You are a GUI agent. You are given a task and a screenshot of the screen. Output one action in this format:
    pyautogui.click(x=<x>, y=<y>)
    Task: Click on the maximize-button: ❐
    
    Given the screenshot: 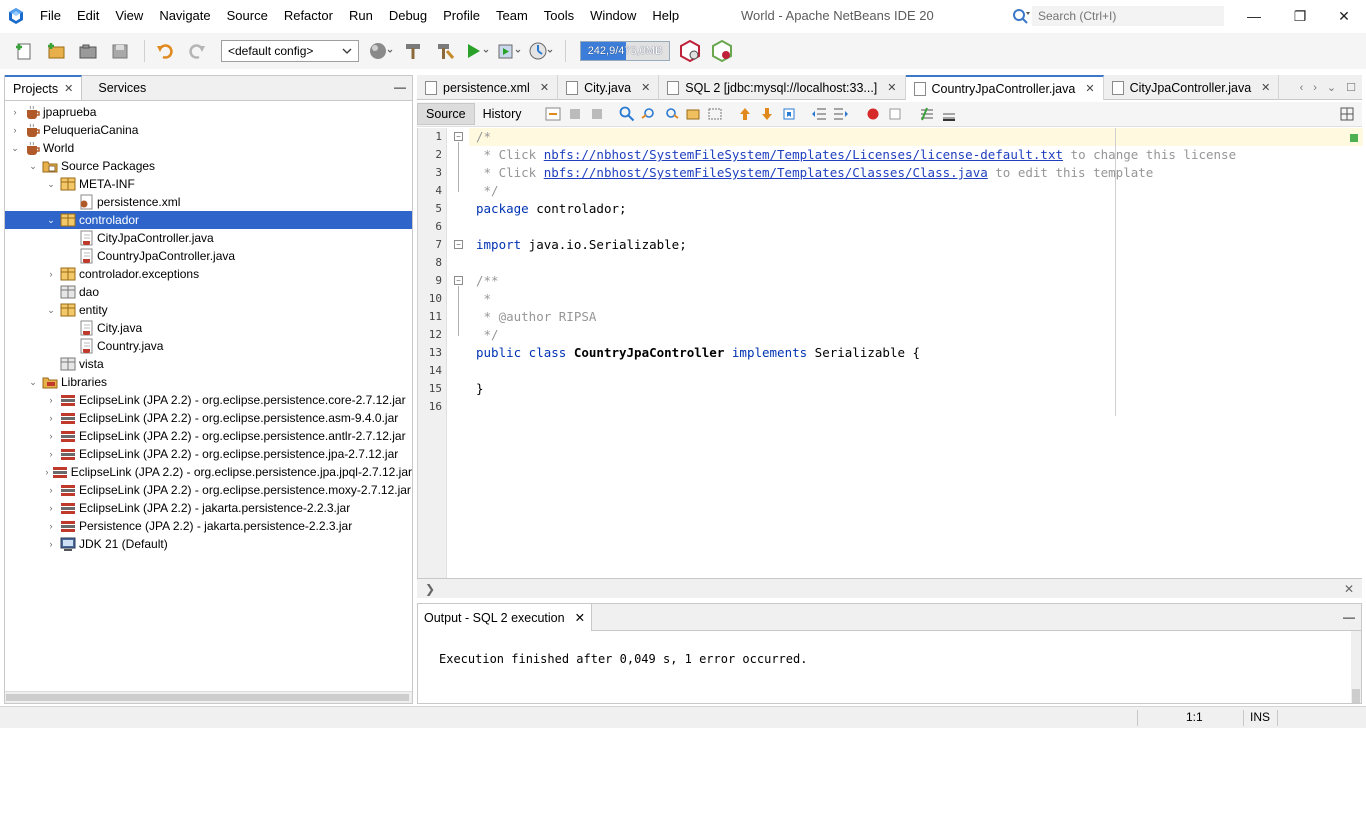 What is the action you would take?
    pyautogui.click(x=1300, y=16)
    